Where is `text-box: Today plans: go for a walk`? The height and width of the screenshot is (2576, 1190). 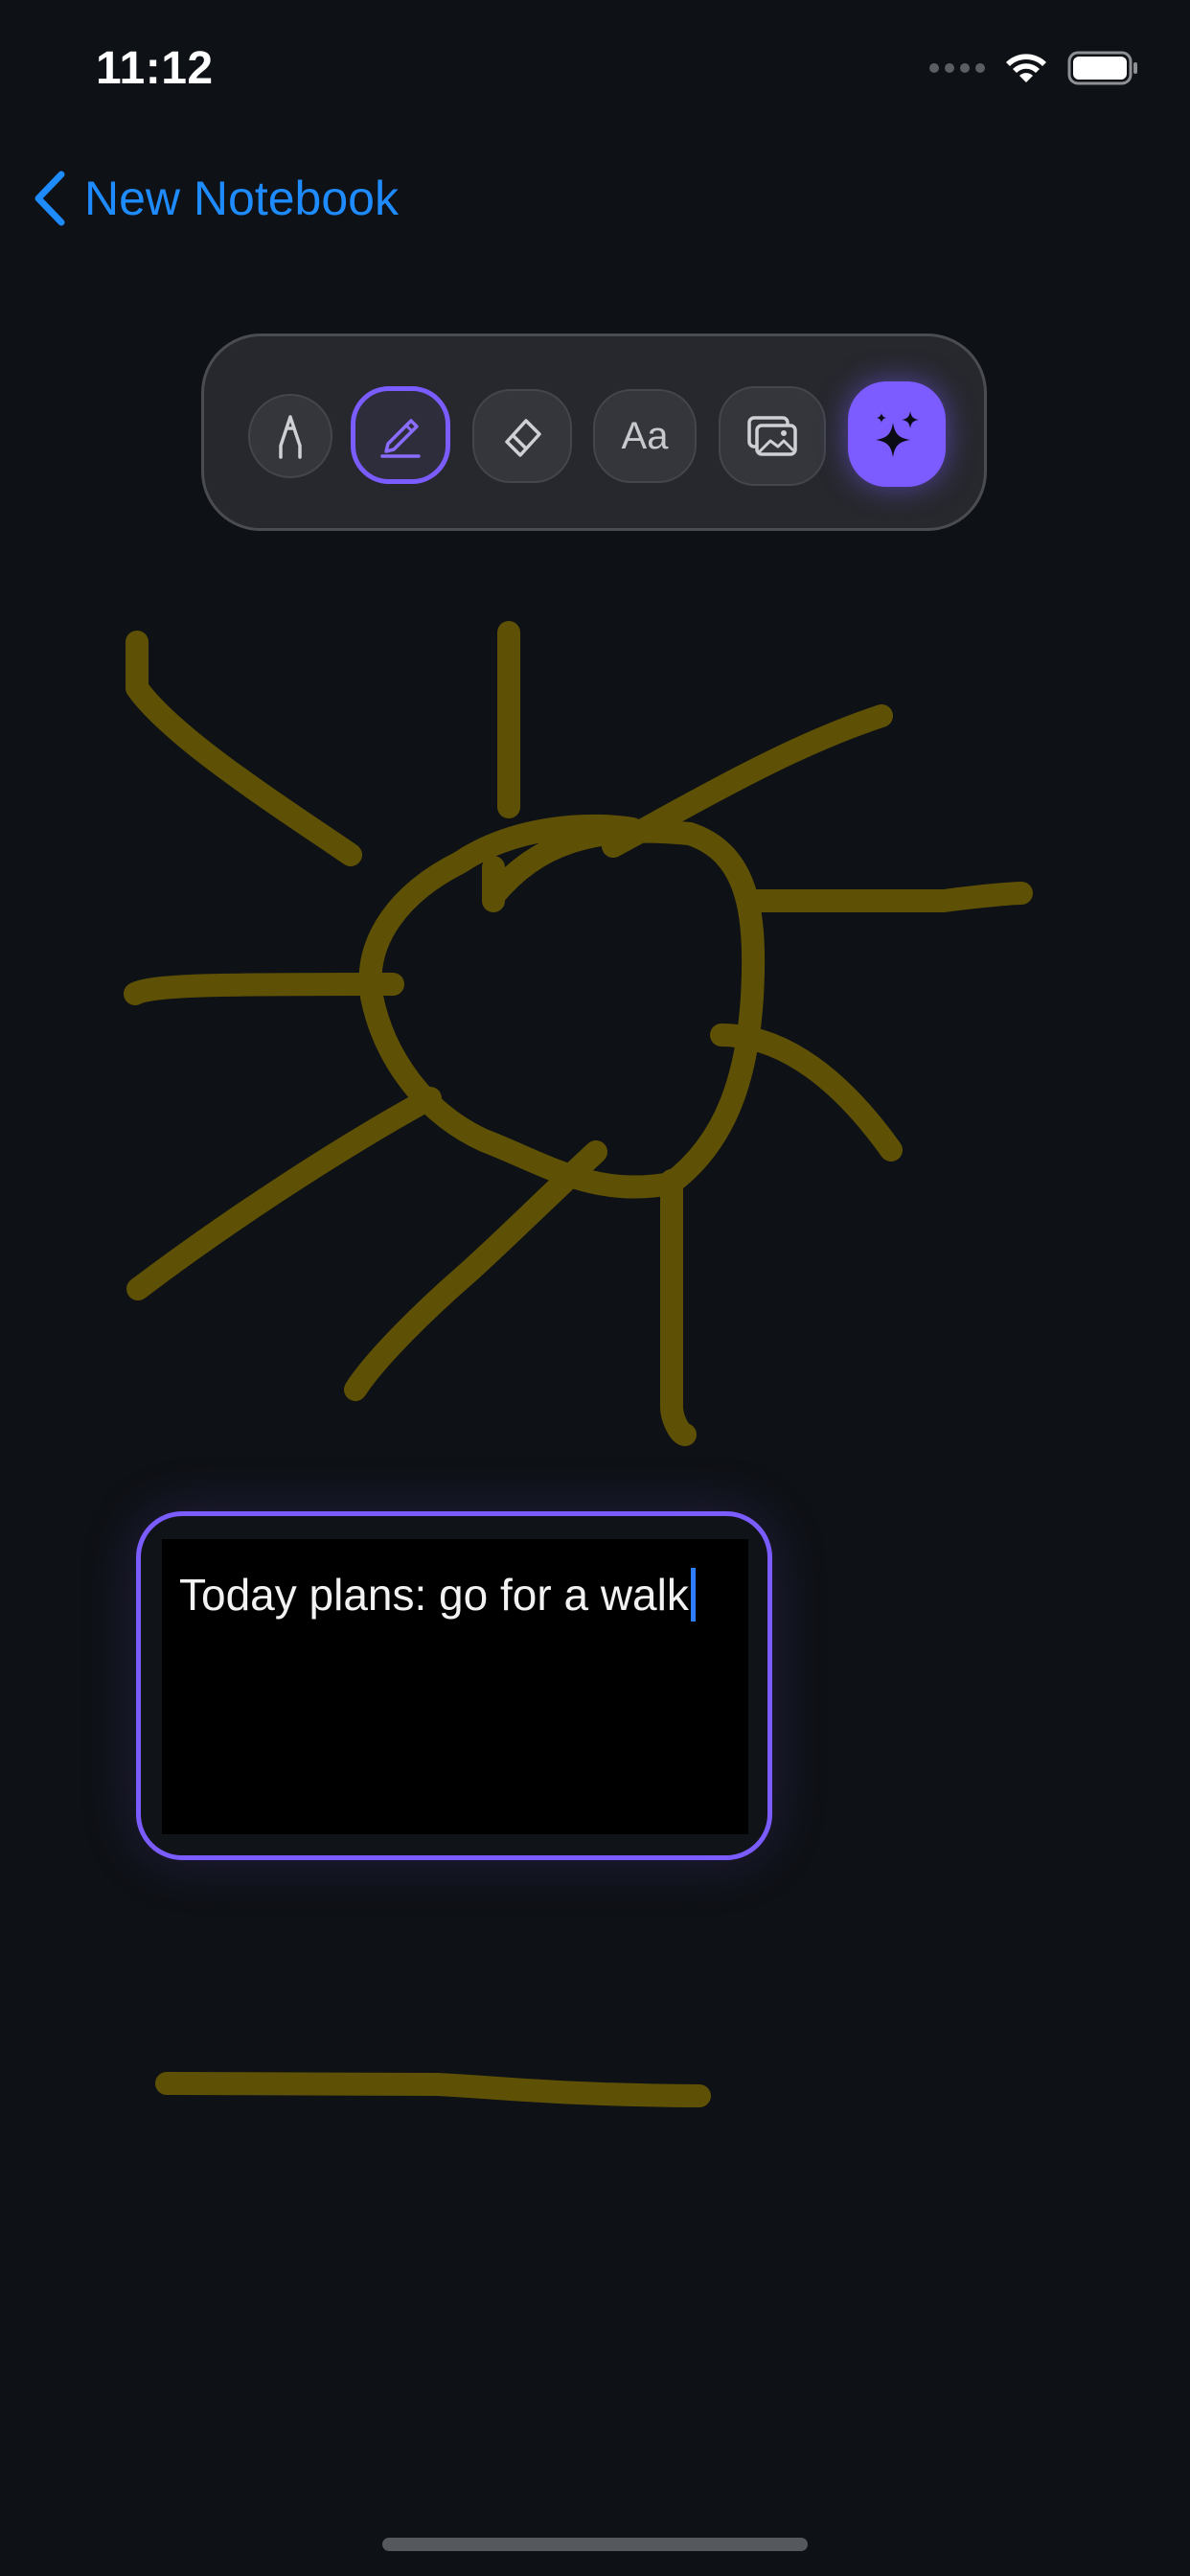
text-box: Today plans: go for a walk is located at coordinates (454, 1685).